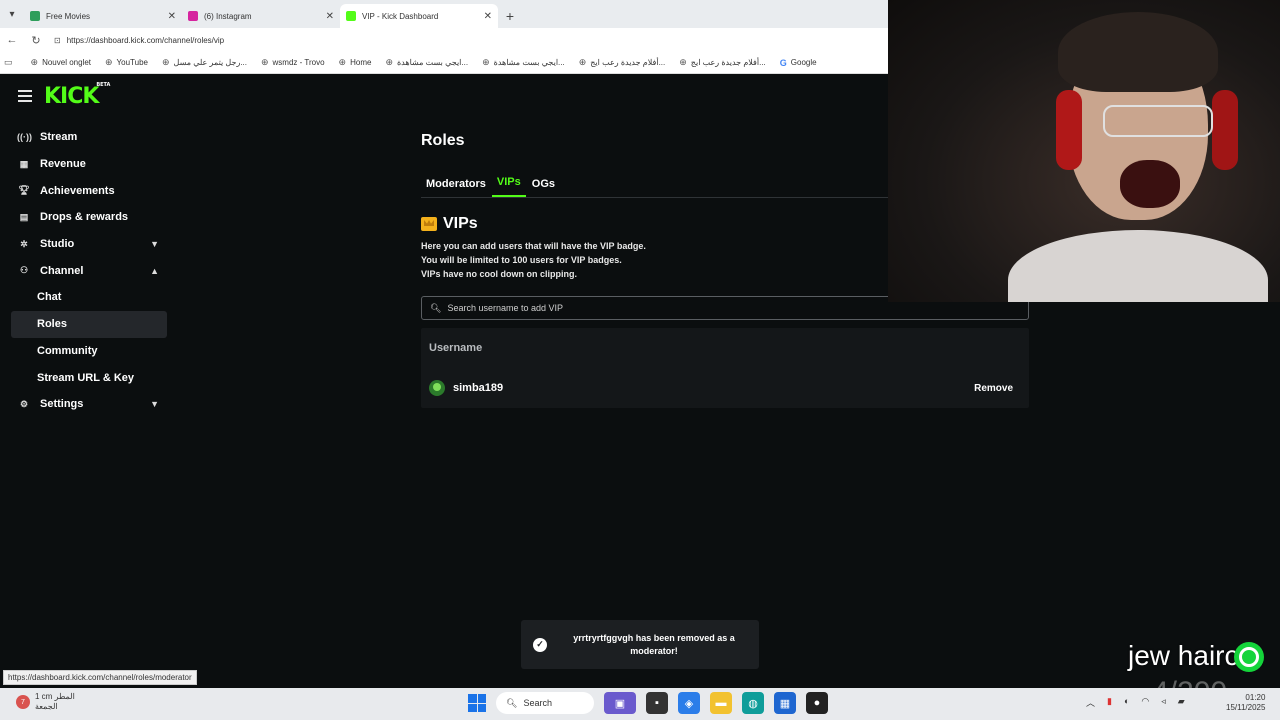 This screenshot has height=720, width=1280. I want to click on sidebar-item-label: Community, so click(67, 350).